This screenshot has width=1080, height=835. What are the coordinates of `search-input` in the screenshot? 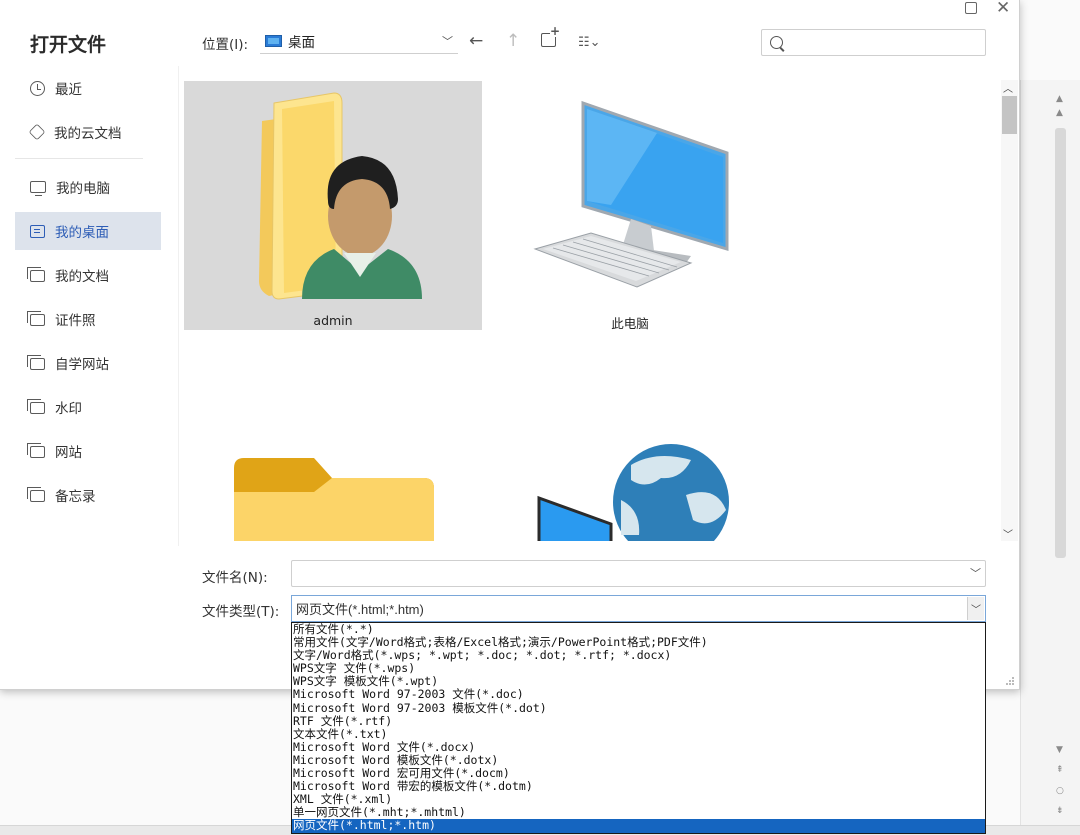 It's located at (873, 42).